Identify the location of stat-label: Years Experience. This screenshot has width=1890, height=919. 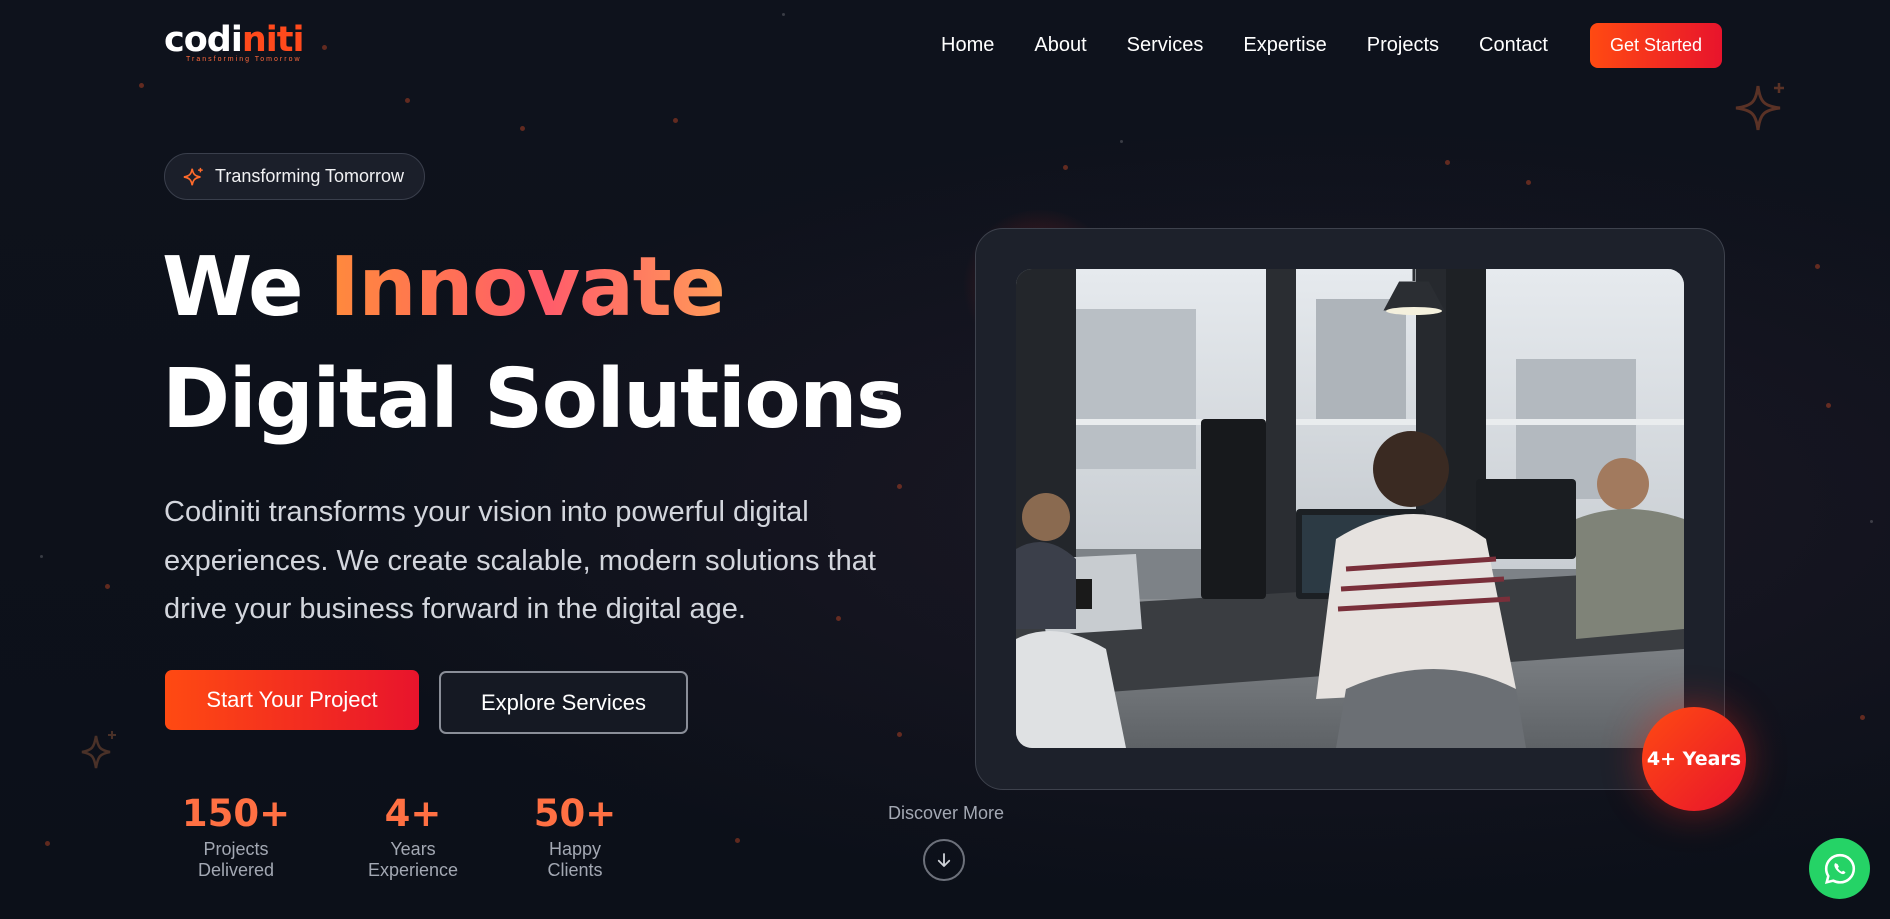
(413, 859).